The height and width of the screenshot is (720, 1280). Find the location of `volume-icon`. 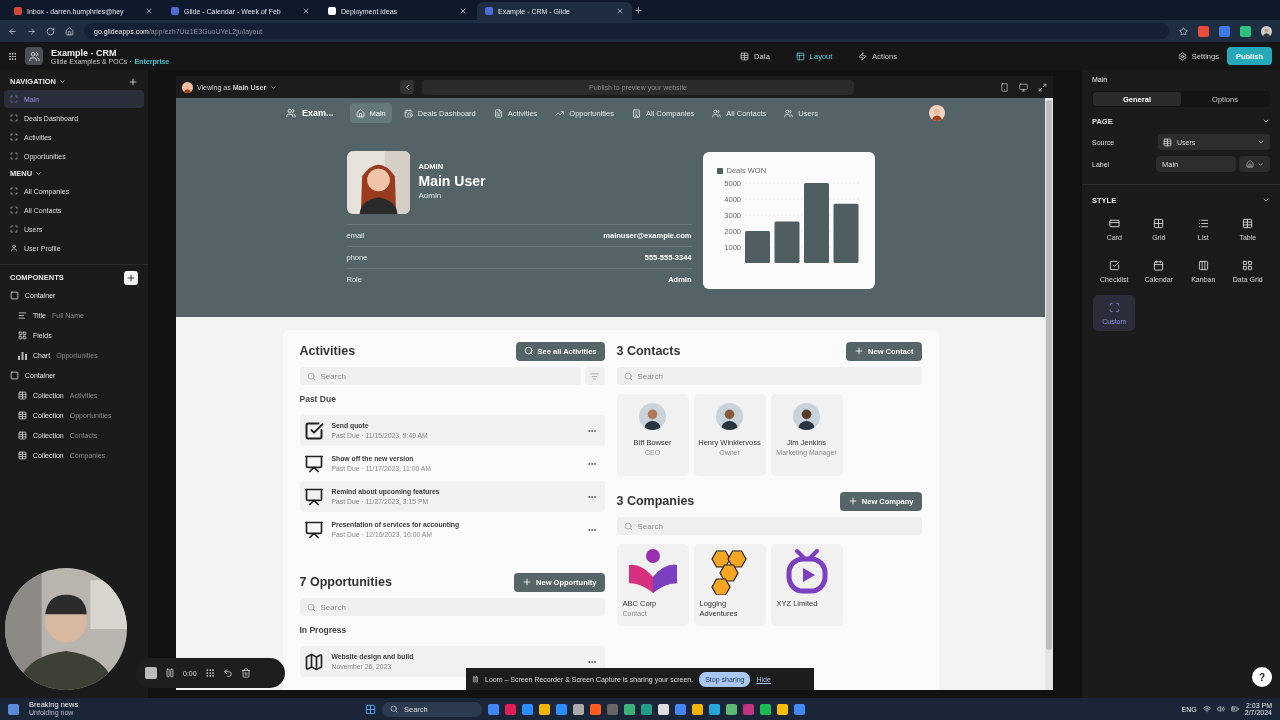

volume-icon is located at coordinates (1220, 709).